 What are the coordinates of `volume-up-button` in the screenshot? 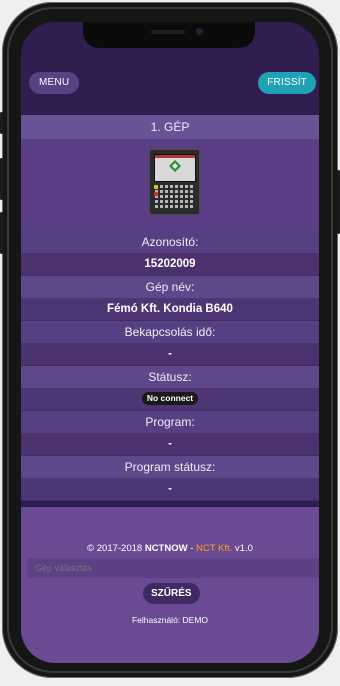 It's located at (1, 179).